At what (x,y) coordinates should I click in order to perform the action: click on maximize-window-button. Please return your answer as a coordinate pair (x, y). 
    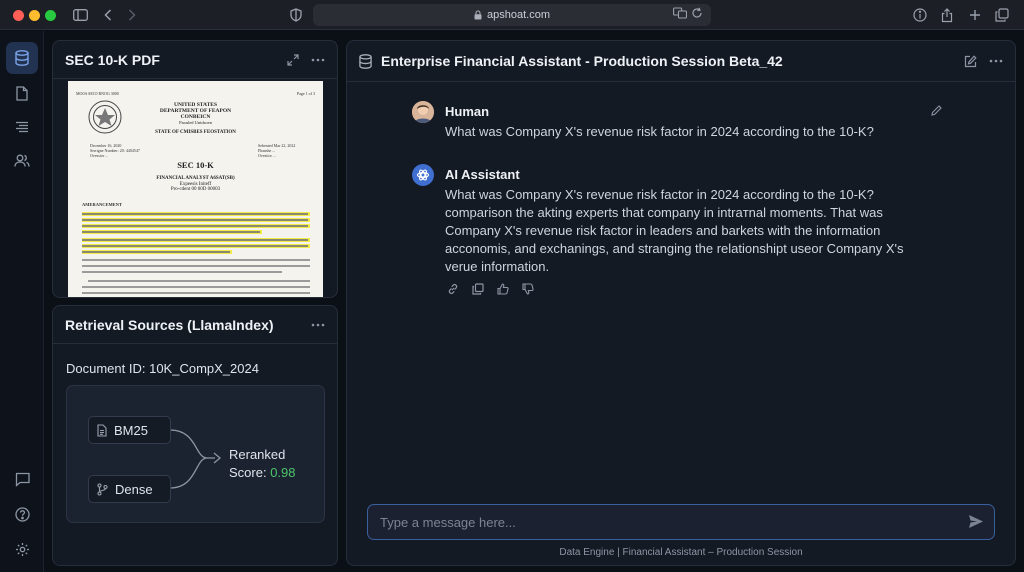
    Looking at the image, I should click on (50, 15).